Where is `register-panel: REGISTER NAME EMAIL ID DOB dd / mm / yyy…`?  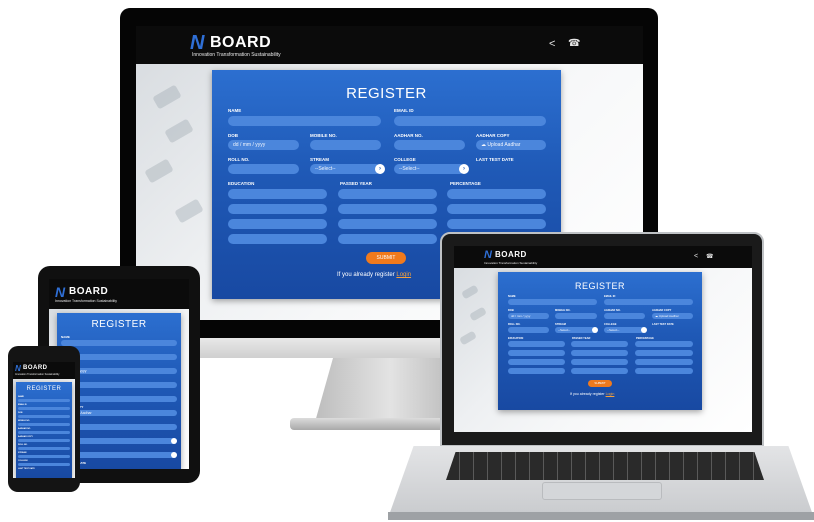
register-panel: REGISTER NAME EMAIL ID DOB dd / mm / yyy… is located at coordinates (600, 341).